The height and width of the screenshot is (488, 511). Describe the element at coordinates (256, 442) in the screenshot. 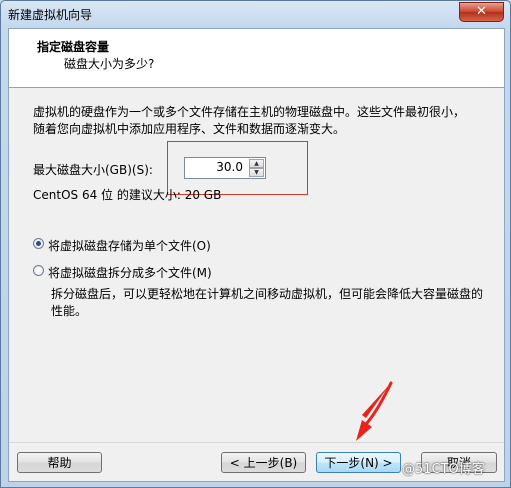

I see `footer-divider` at that location.